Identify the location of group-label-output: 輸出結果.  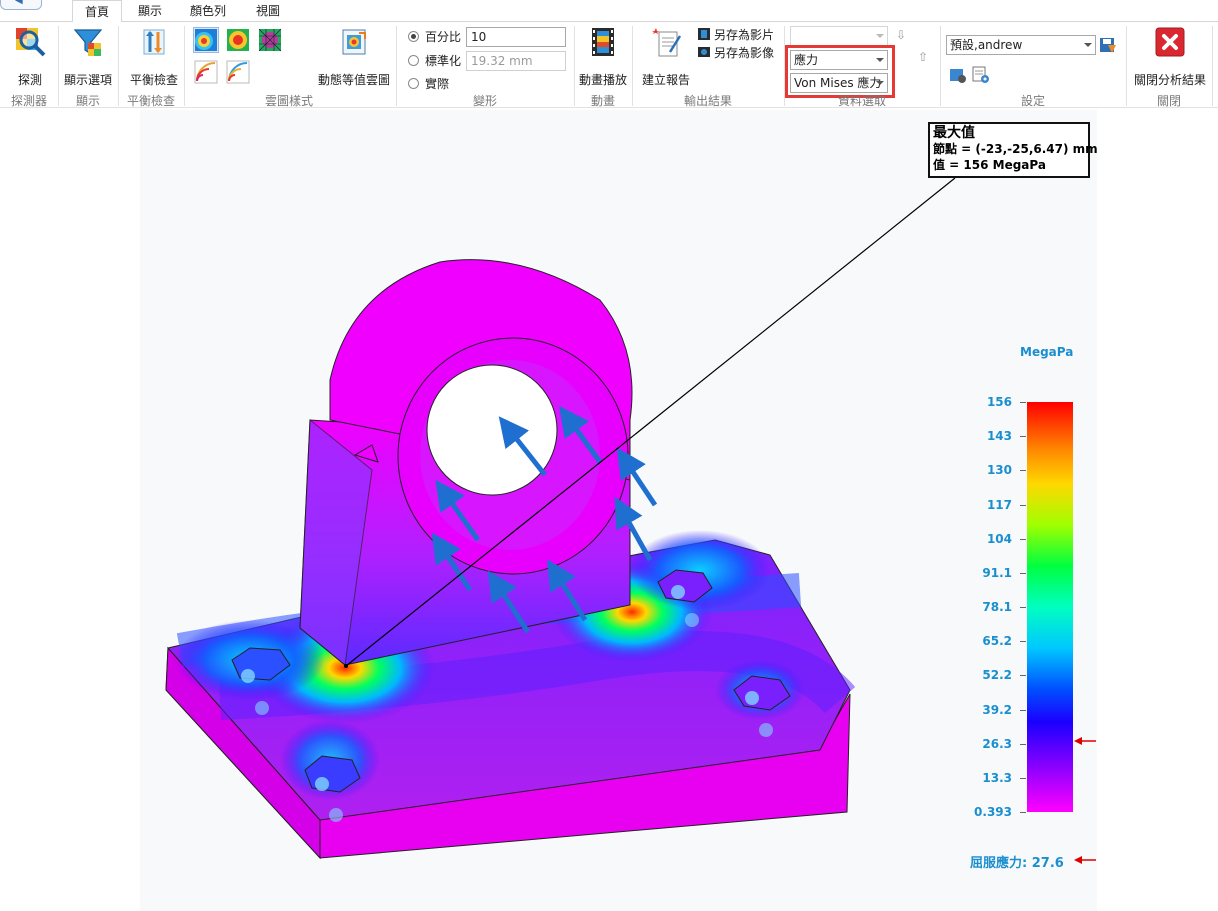
(707, 101).